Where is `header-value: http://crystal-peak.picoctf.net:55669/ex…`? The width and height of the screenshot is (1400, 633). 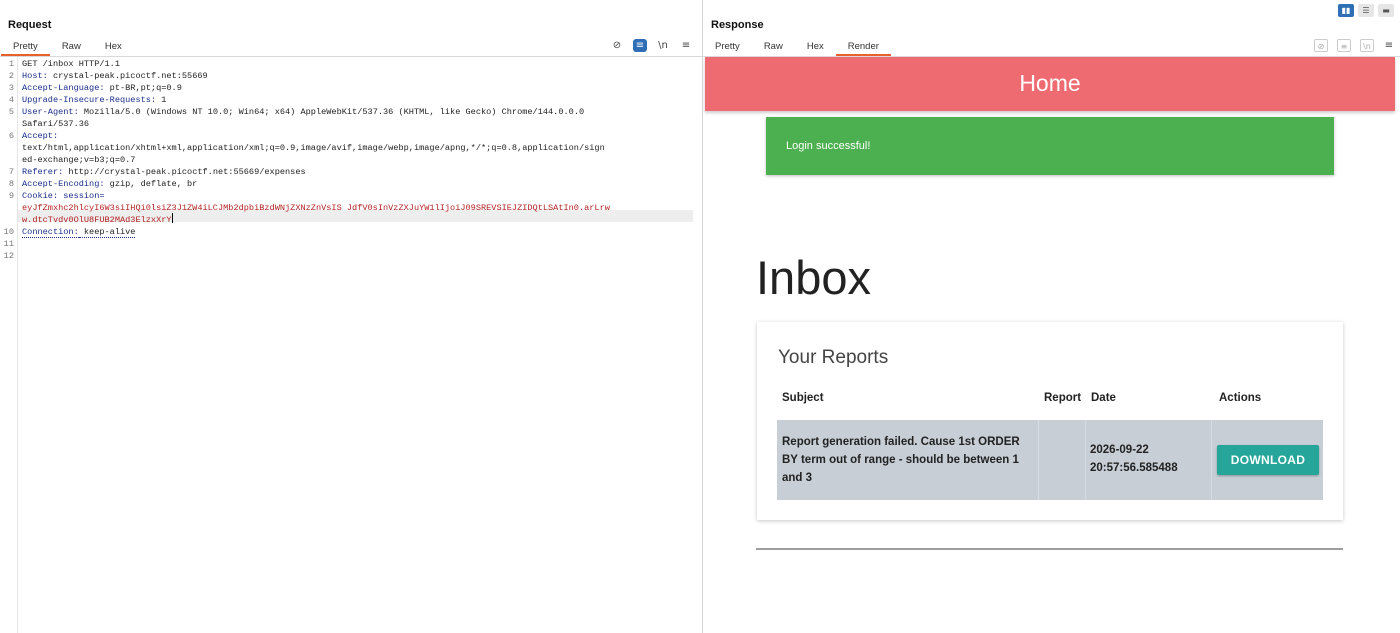
header-value: http://crystal-peak.picoctf.net:55669/ex… is located at coordinates (184, 172).